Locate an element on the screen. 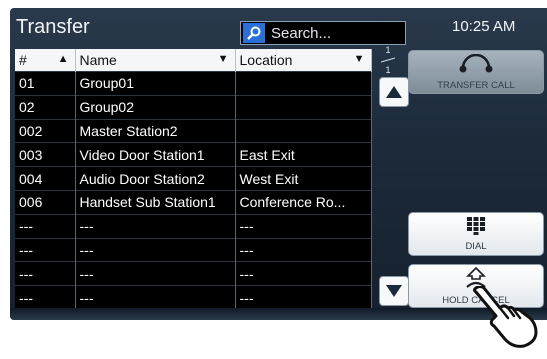 The image size is (547, 359). table-row: 01 Group01 is located at coordinates (193, 83).